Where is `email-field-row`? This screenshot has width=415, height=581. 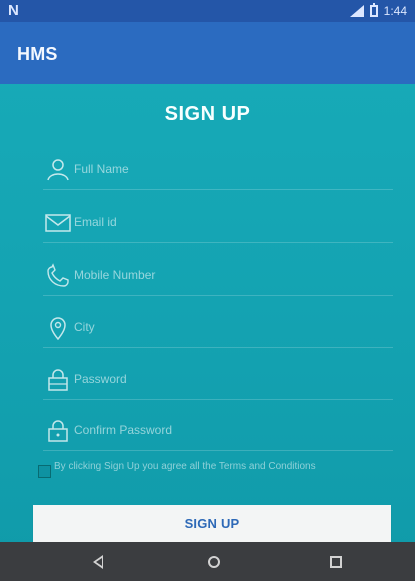 email-field-row is located at coordinates (218, 223).